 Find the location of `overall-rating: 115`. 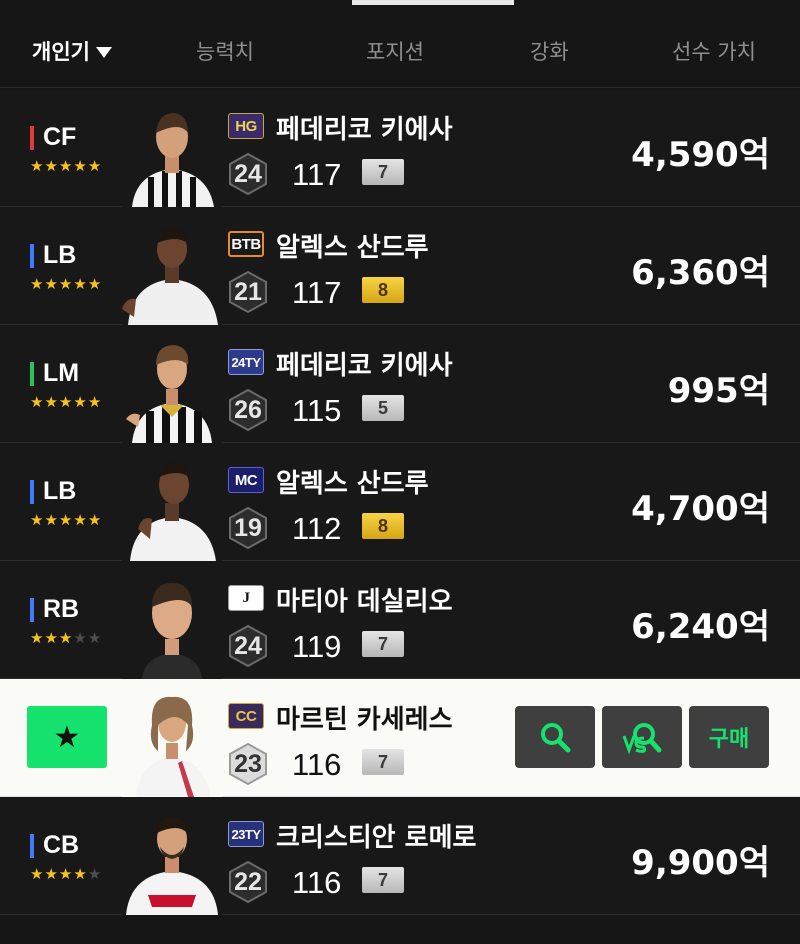

overall-rating: 115 is located at coordinates (317, 410).